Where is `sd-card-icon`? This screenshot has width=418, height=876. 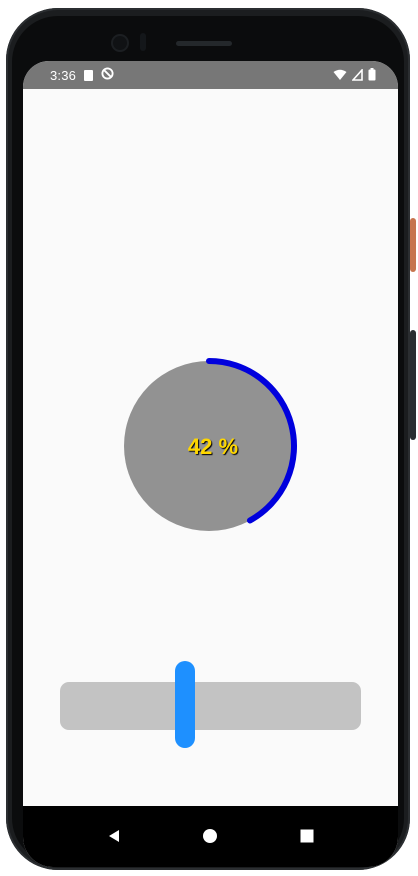 sd-card-icon is located at coordinates (89, 75).